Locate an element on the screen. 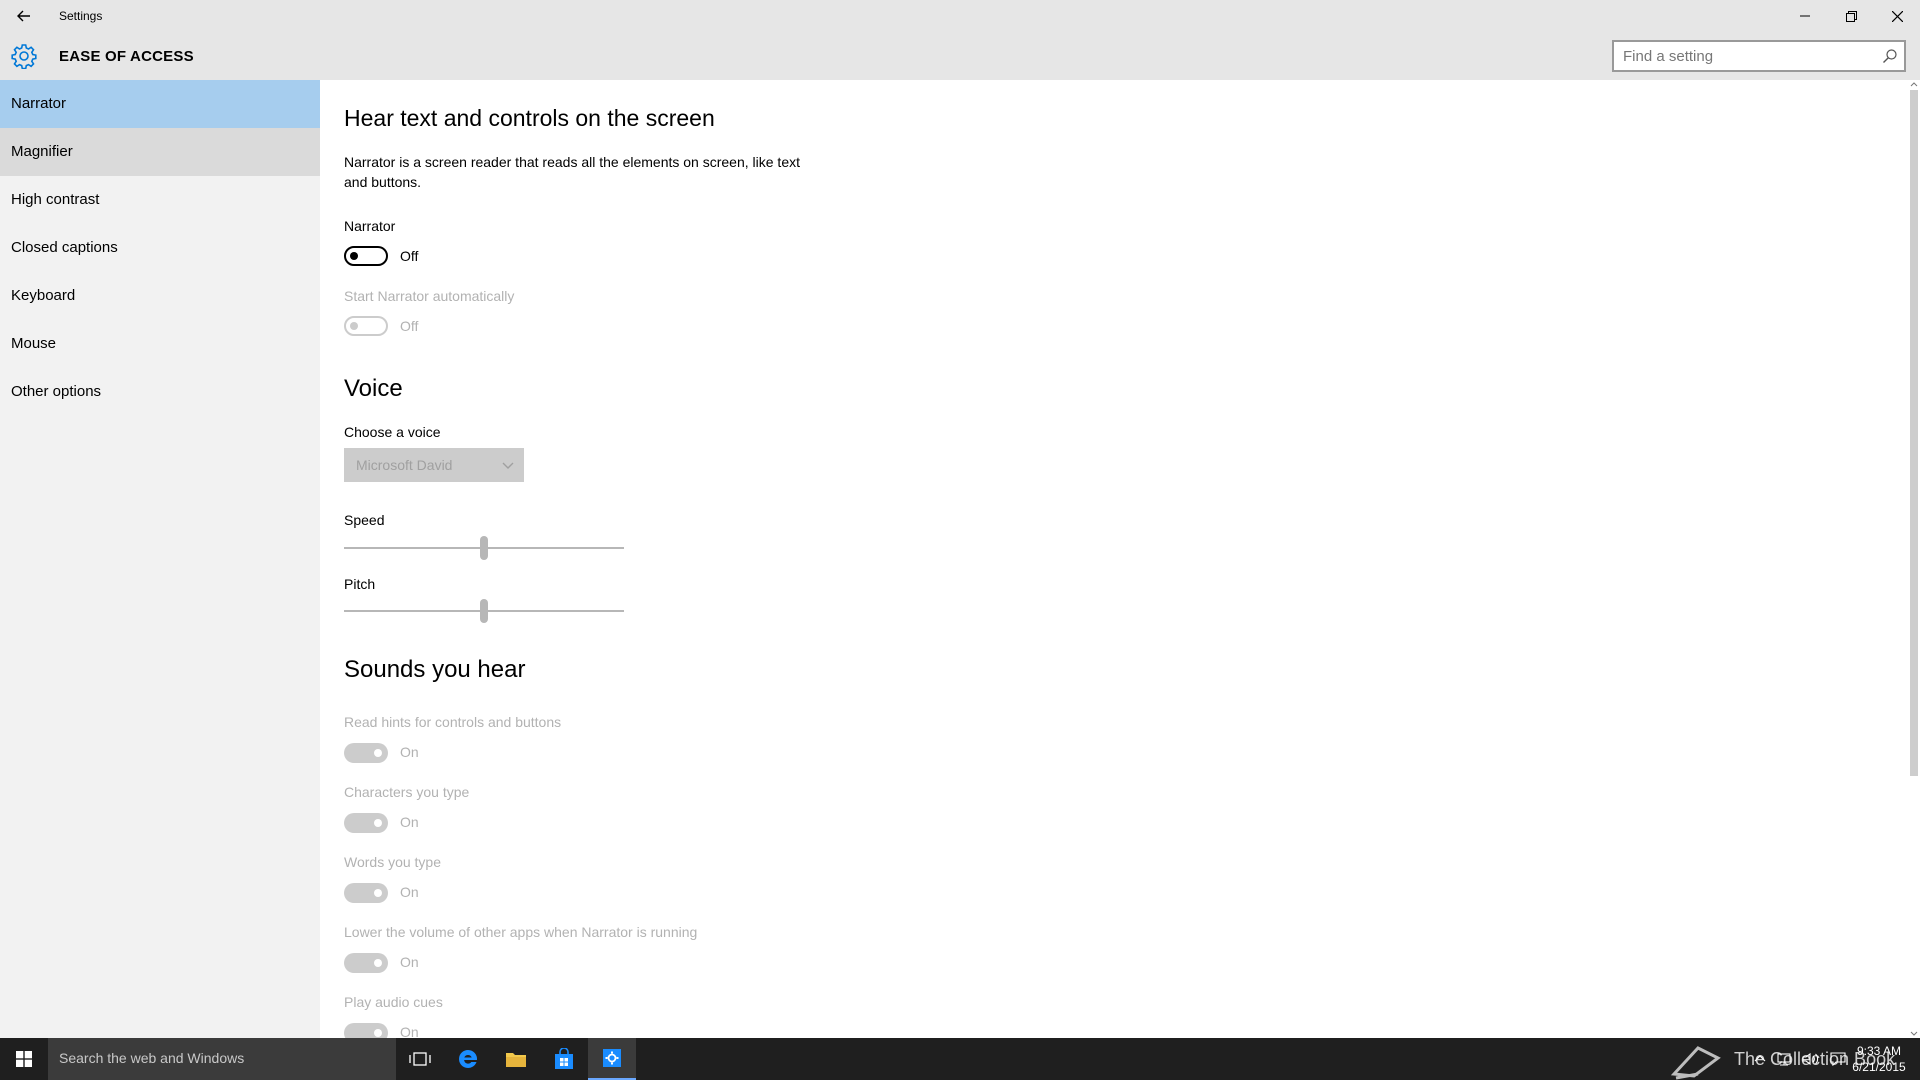 The image size is (1920, 1080). pitch-slider is located at coordinates (484, 611).